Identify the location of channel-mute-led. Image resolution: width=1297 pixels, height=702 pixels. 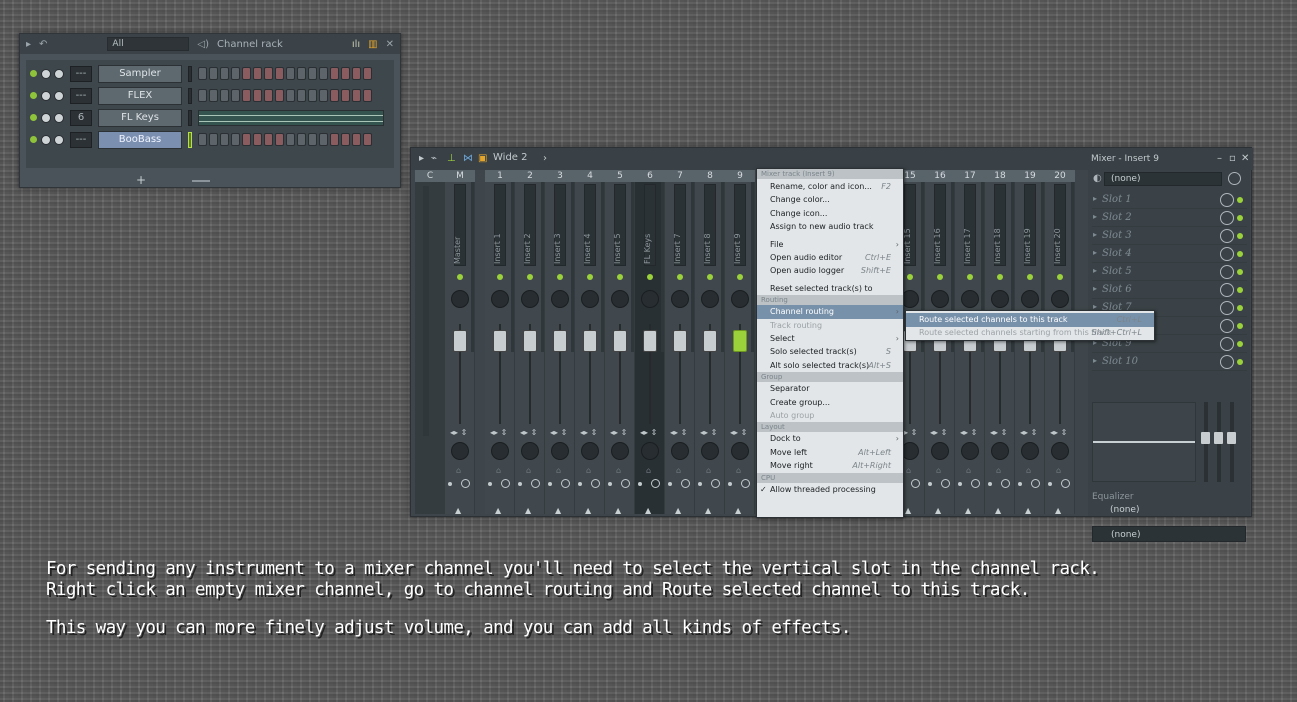
(33, 95).